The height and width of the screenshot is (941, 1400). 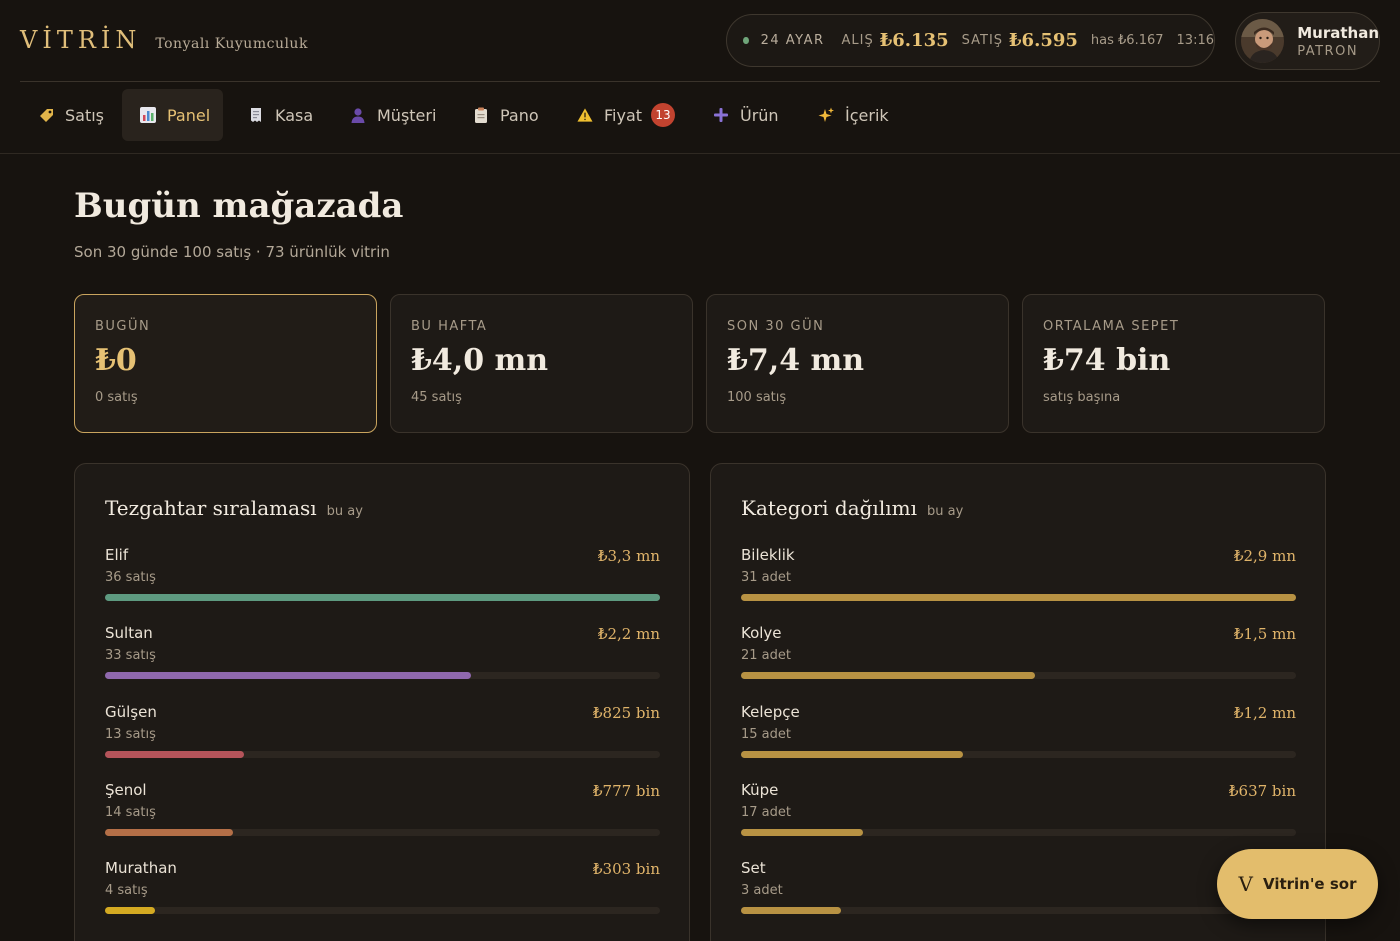 I want to click on kpi-card-bugun: BUGÜN ₺0 0 satış, so click(x=225, y=363).